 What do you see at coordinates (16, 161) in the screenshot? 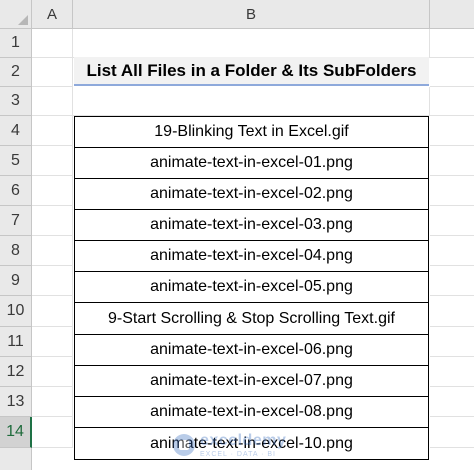
I see `row-header-5: 5` at bounding box center [16, 161].